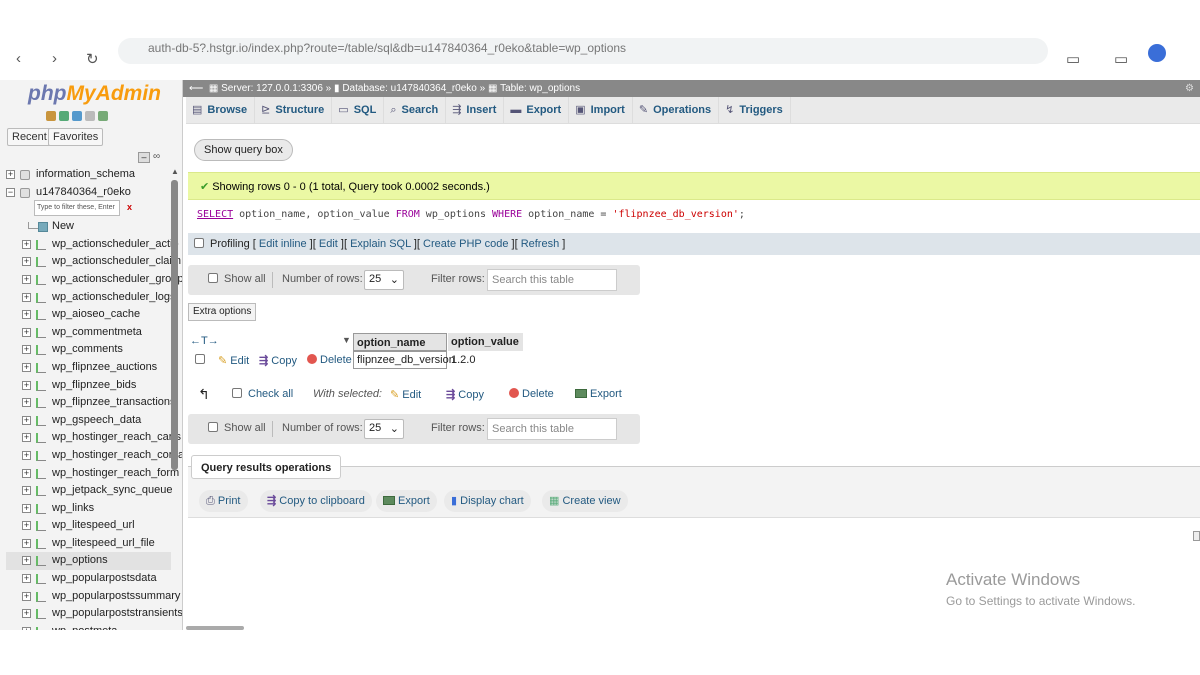 Image resolution: width=1200 pixels, height=675 pixels. I want to click on tab-structure: ⊵ Structure, so click(294, 110).